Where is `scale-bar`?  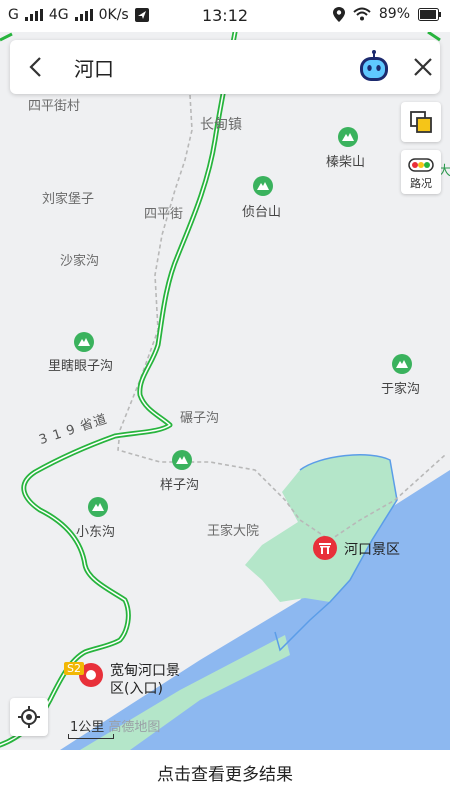
scale-bar is located at coordinates (91, 736).